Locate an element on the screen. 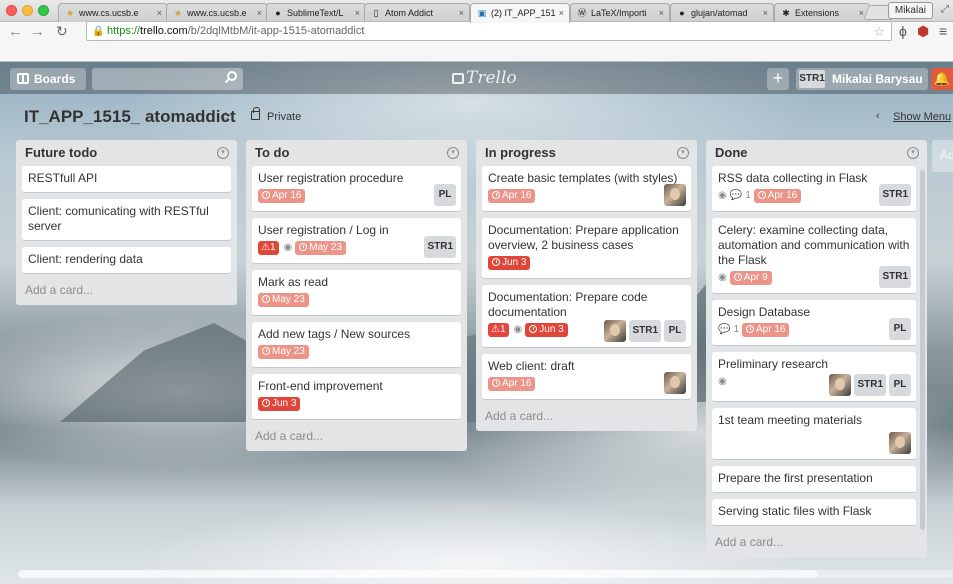  card-members: PL is located at coordinates (443, 195).